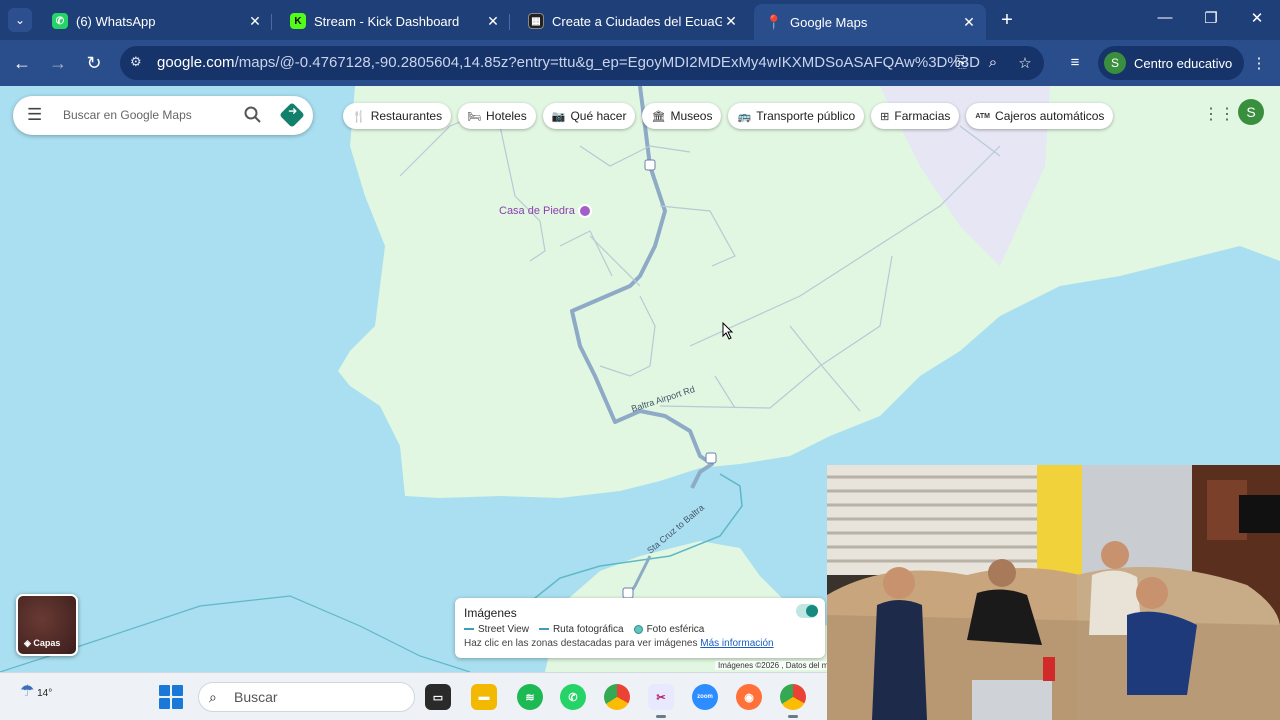 The image size is (1280, 720). I want to click on search-icon, so click(253, 115).